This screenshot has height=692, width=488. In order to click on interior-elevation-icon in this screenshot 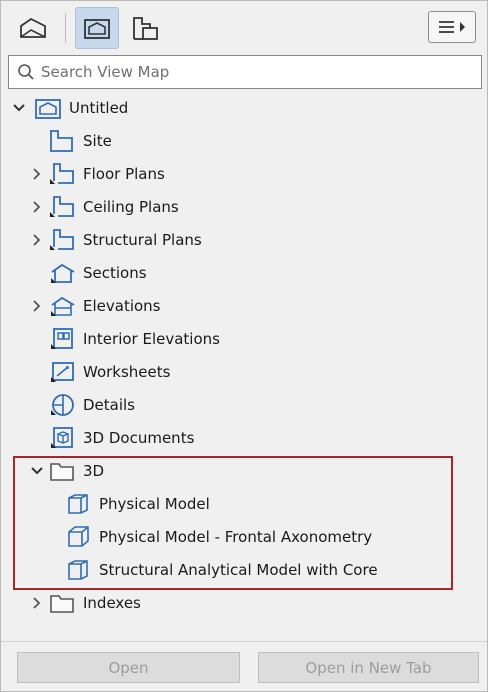, I will do `click(62, 339)`.